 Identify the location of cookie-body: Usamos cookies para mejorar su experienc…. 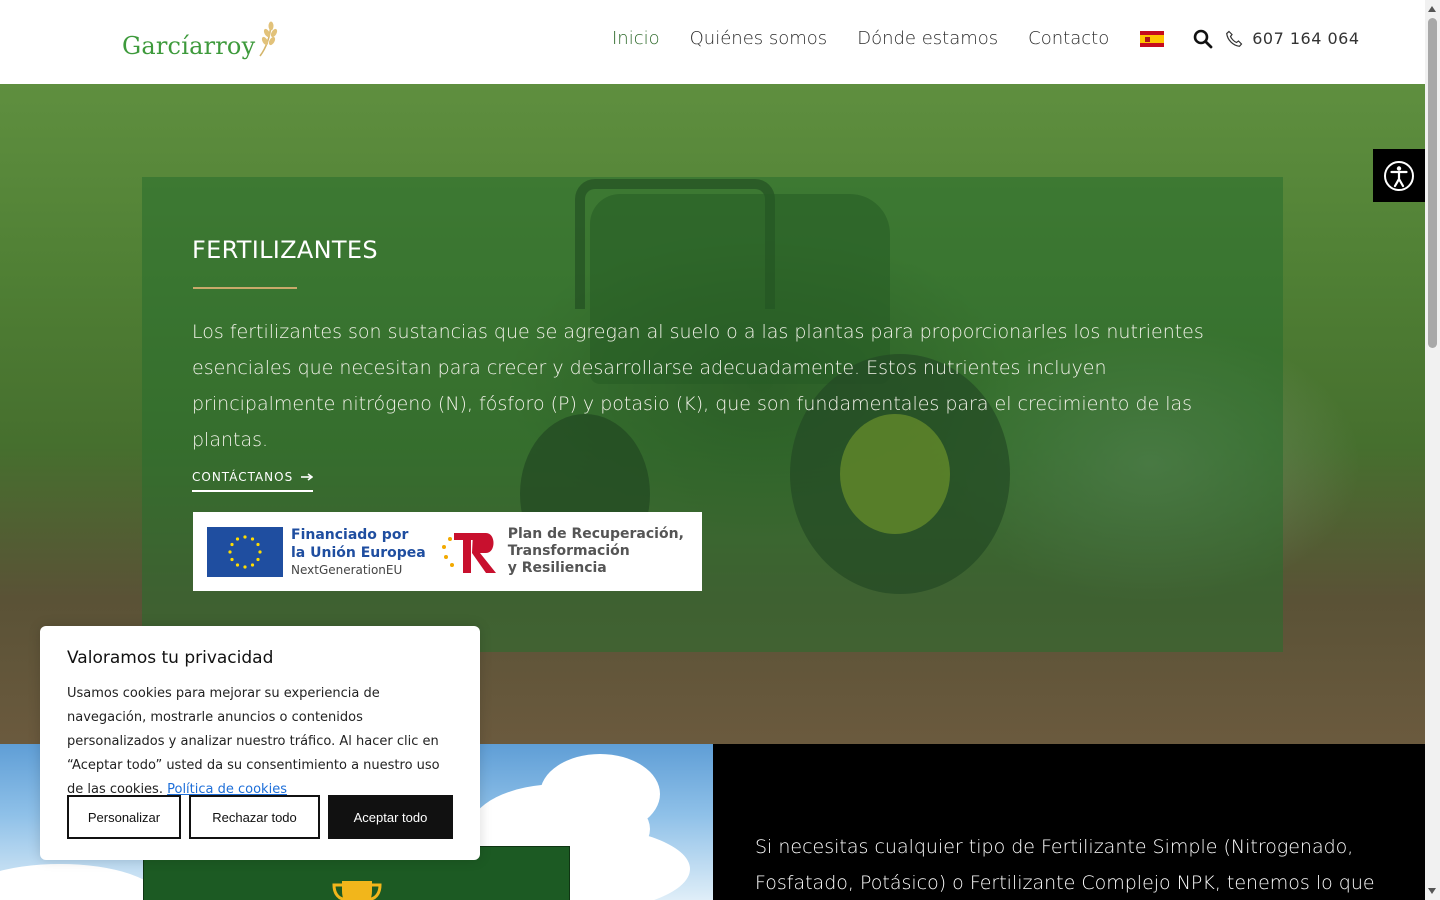
(262, 742).